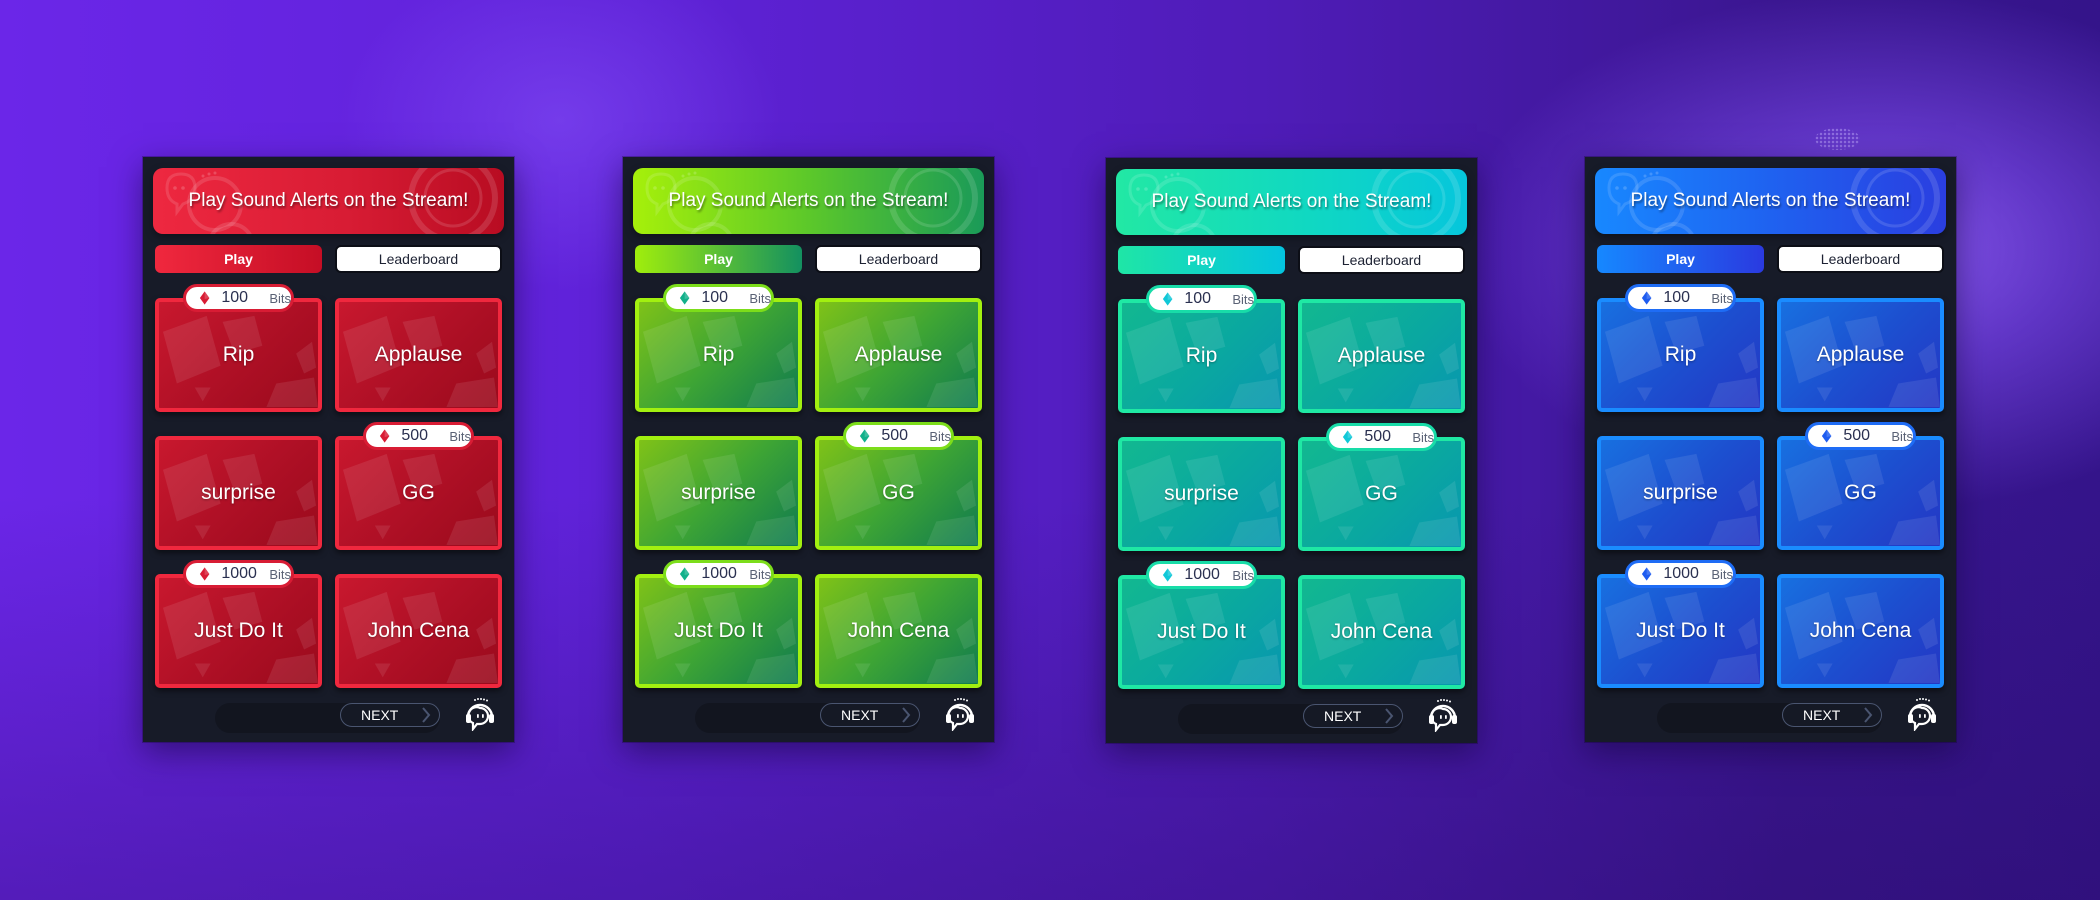 The height and width of the screenshot is (900, 2100). I want to click on alert-name: Just Do It, so click(1201, 631).